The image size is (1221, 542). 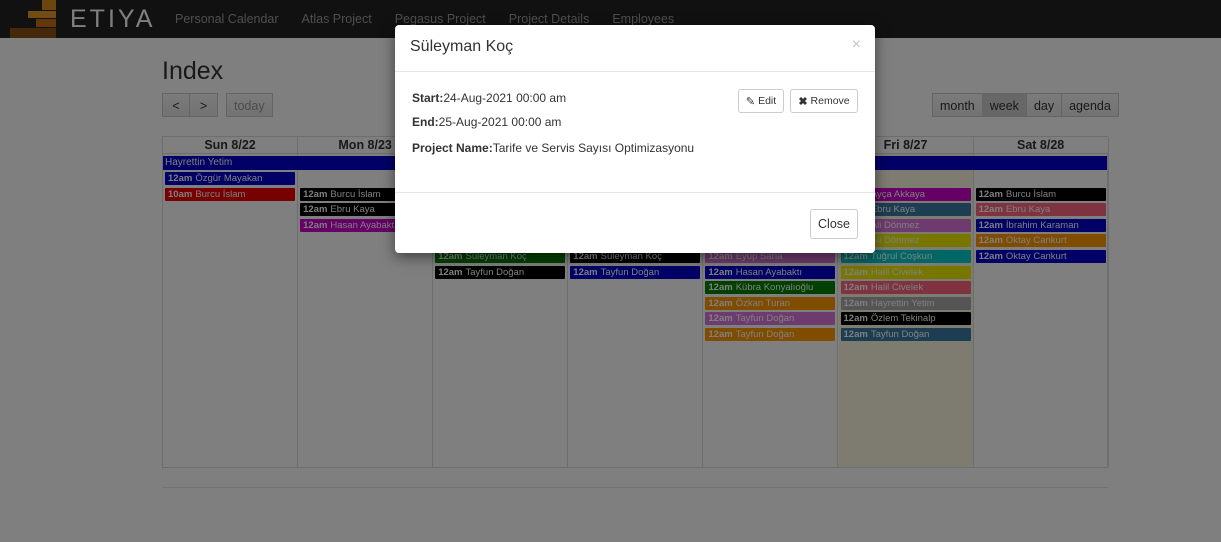 I want to click on close-button: Close, so click(x=834, y=224).